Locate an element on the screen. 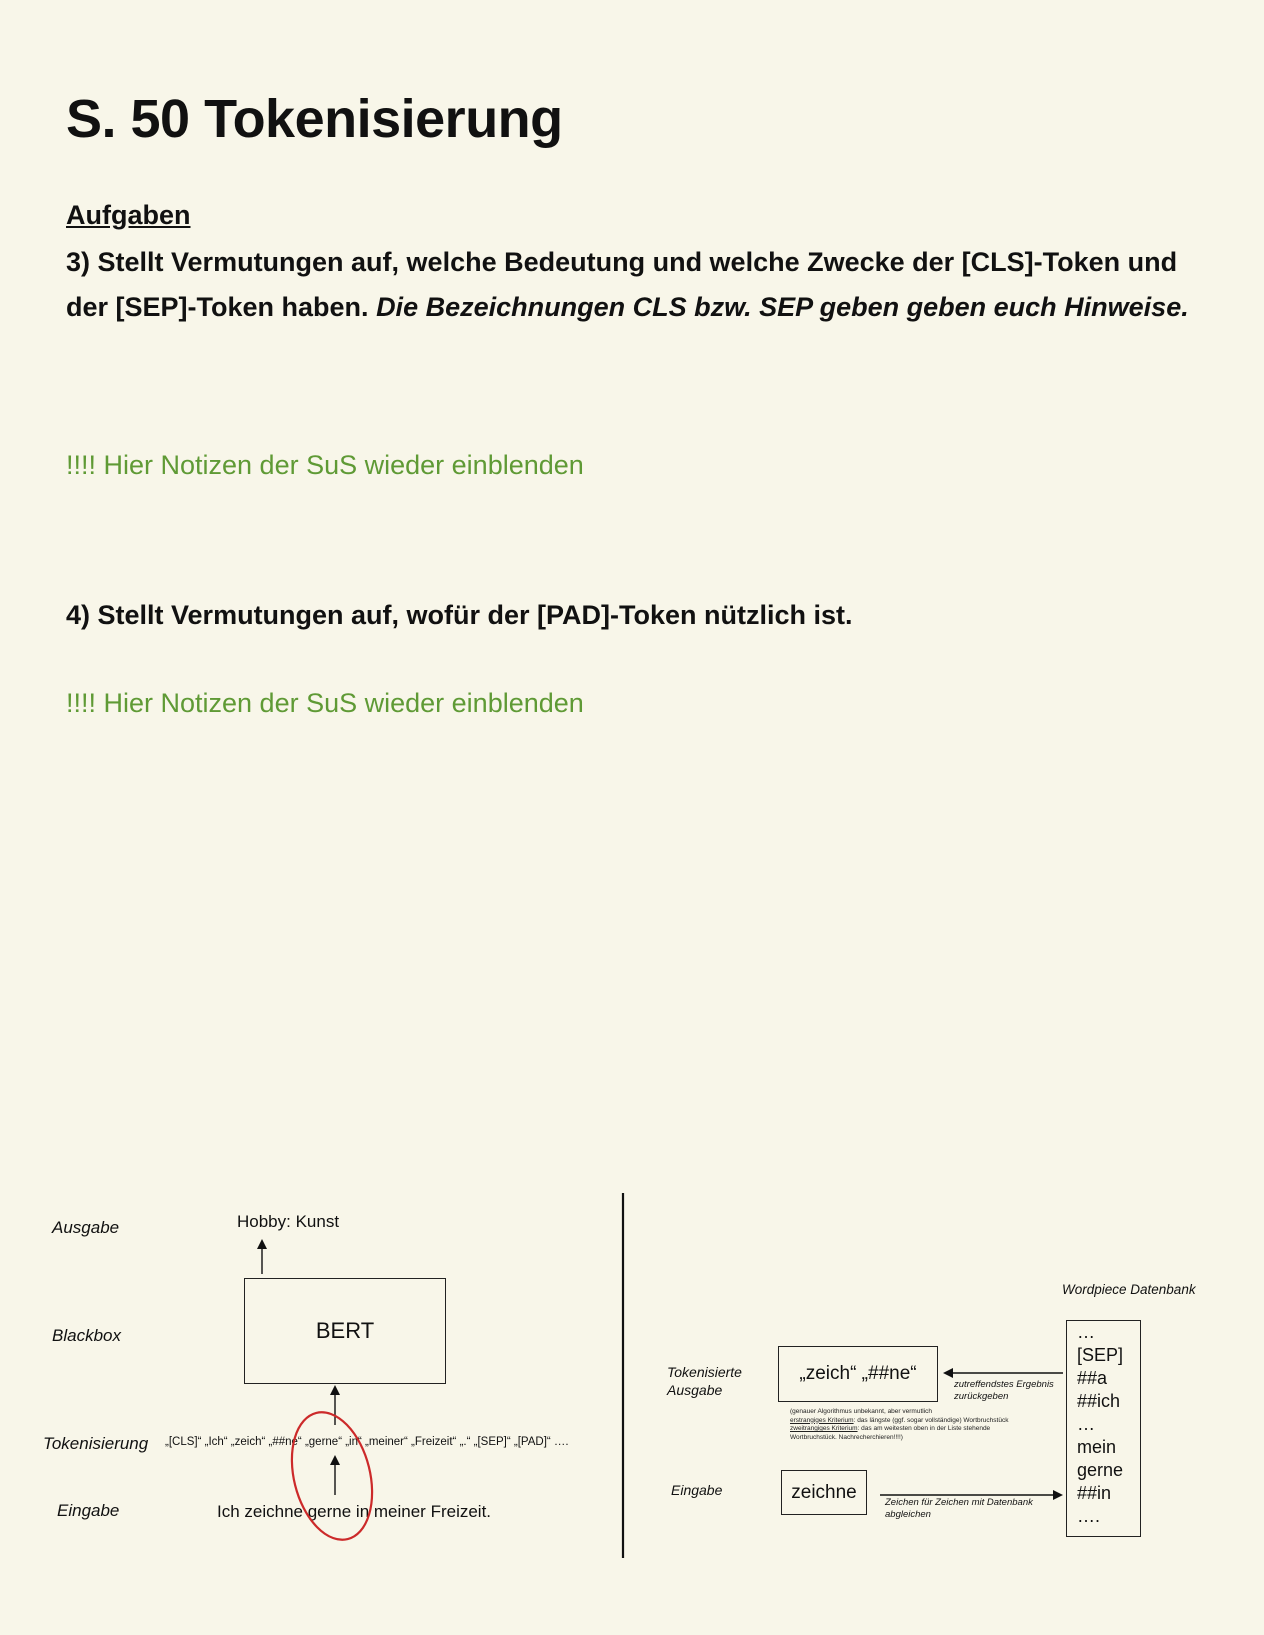 The width and height of the screenshot is (1264, 1635). diagram-graphics is located at coordinates (660, 1375).